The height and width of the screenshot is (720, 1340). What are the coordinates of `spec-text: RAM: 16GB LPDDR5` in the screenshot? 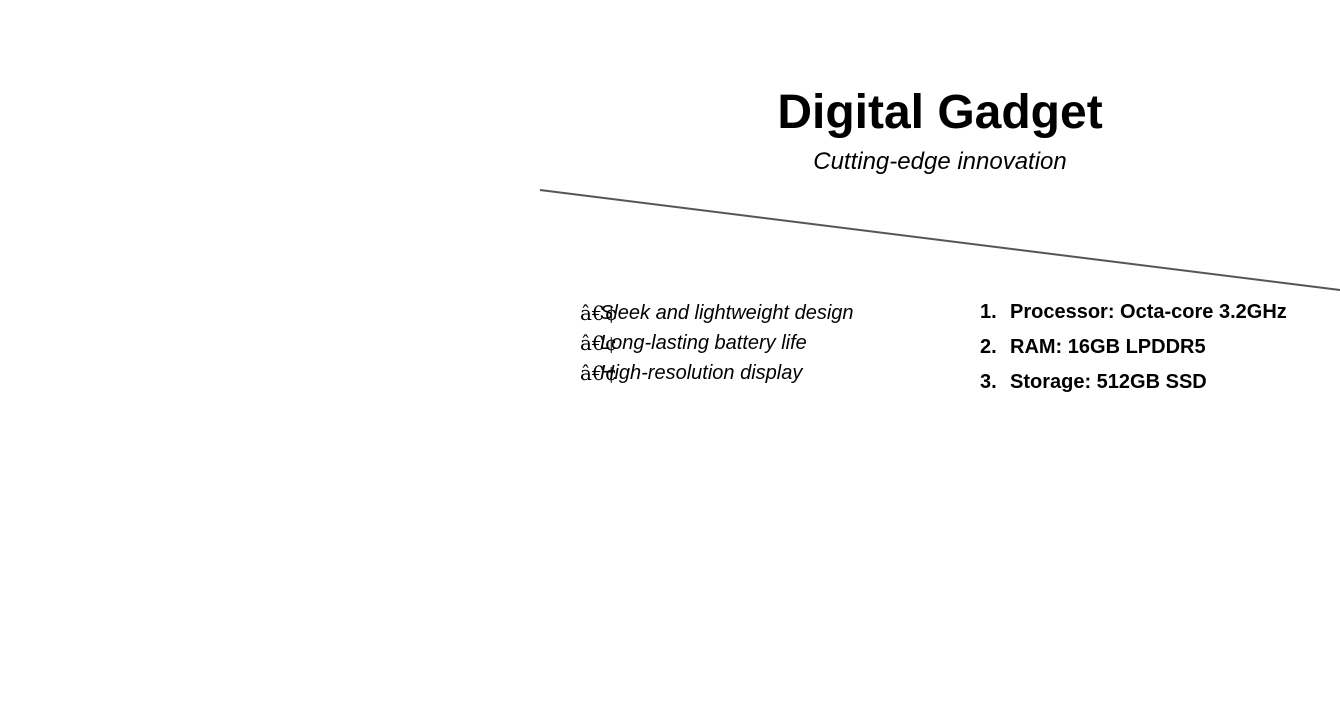 It's located at (1108, 347).